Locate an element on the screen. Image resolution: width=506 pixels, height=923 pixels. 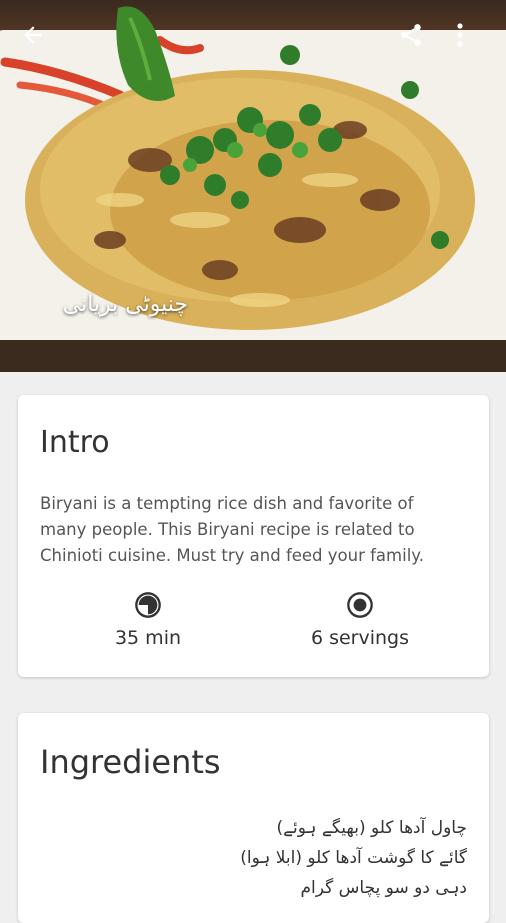
timer-icon is located at coordinates (148, 605).